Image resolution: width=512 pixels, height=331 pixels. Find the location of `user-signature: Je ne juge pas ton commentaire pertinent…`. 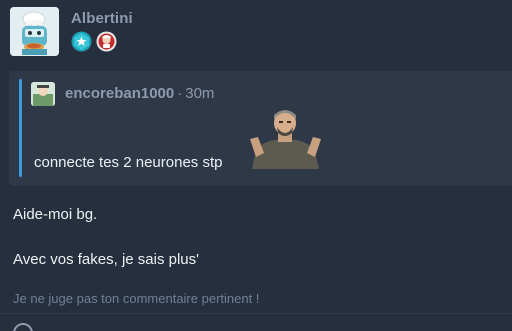

user-signature: Je ne juge pas ton commentaire pertinent… is located at coordinates (136, 298).